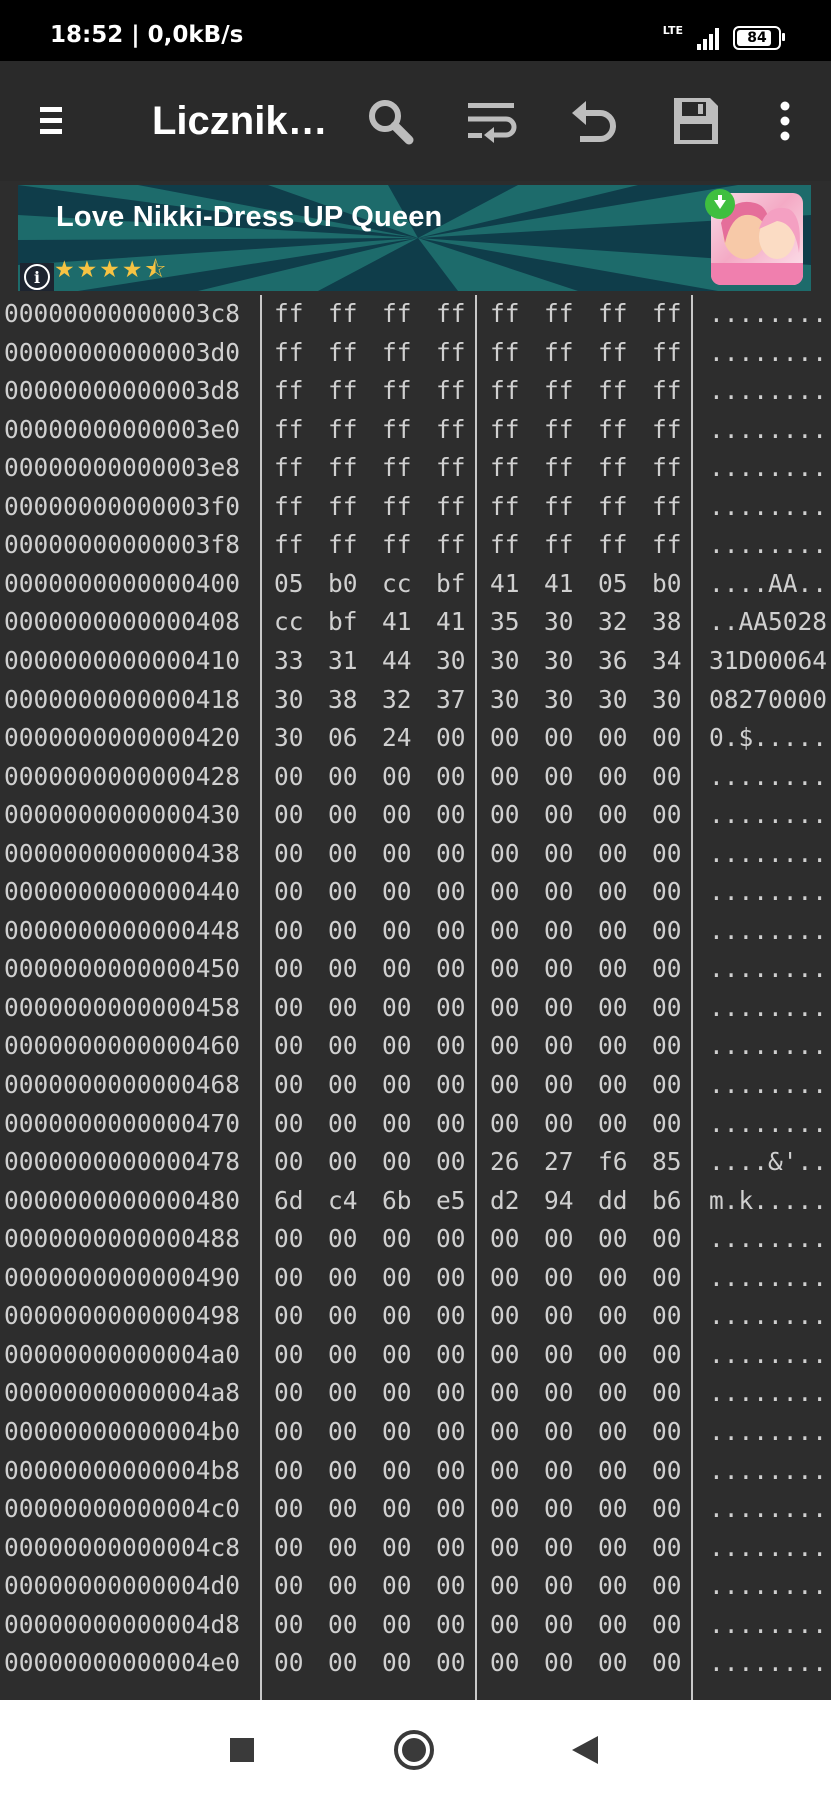 This screenshot has height=1800, width=831. I want to click on hex-ascii: 08270000, so click(768, 699).